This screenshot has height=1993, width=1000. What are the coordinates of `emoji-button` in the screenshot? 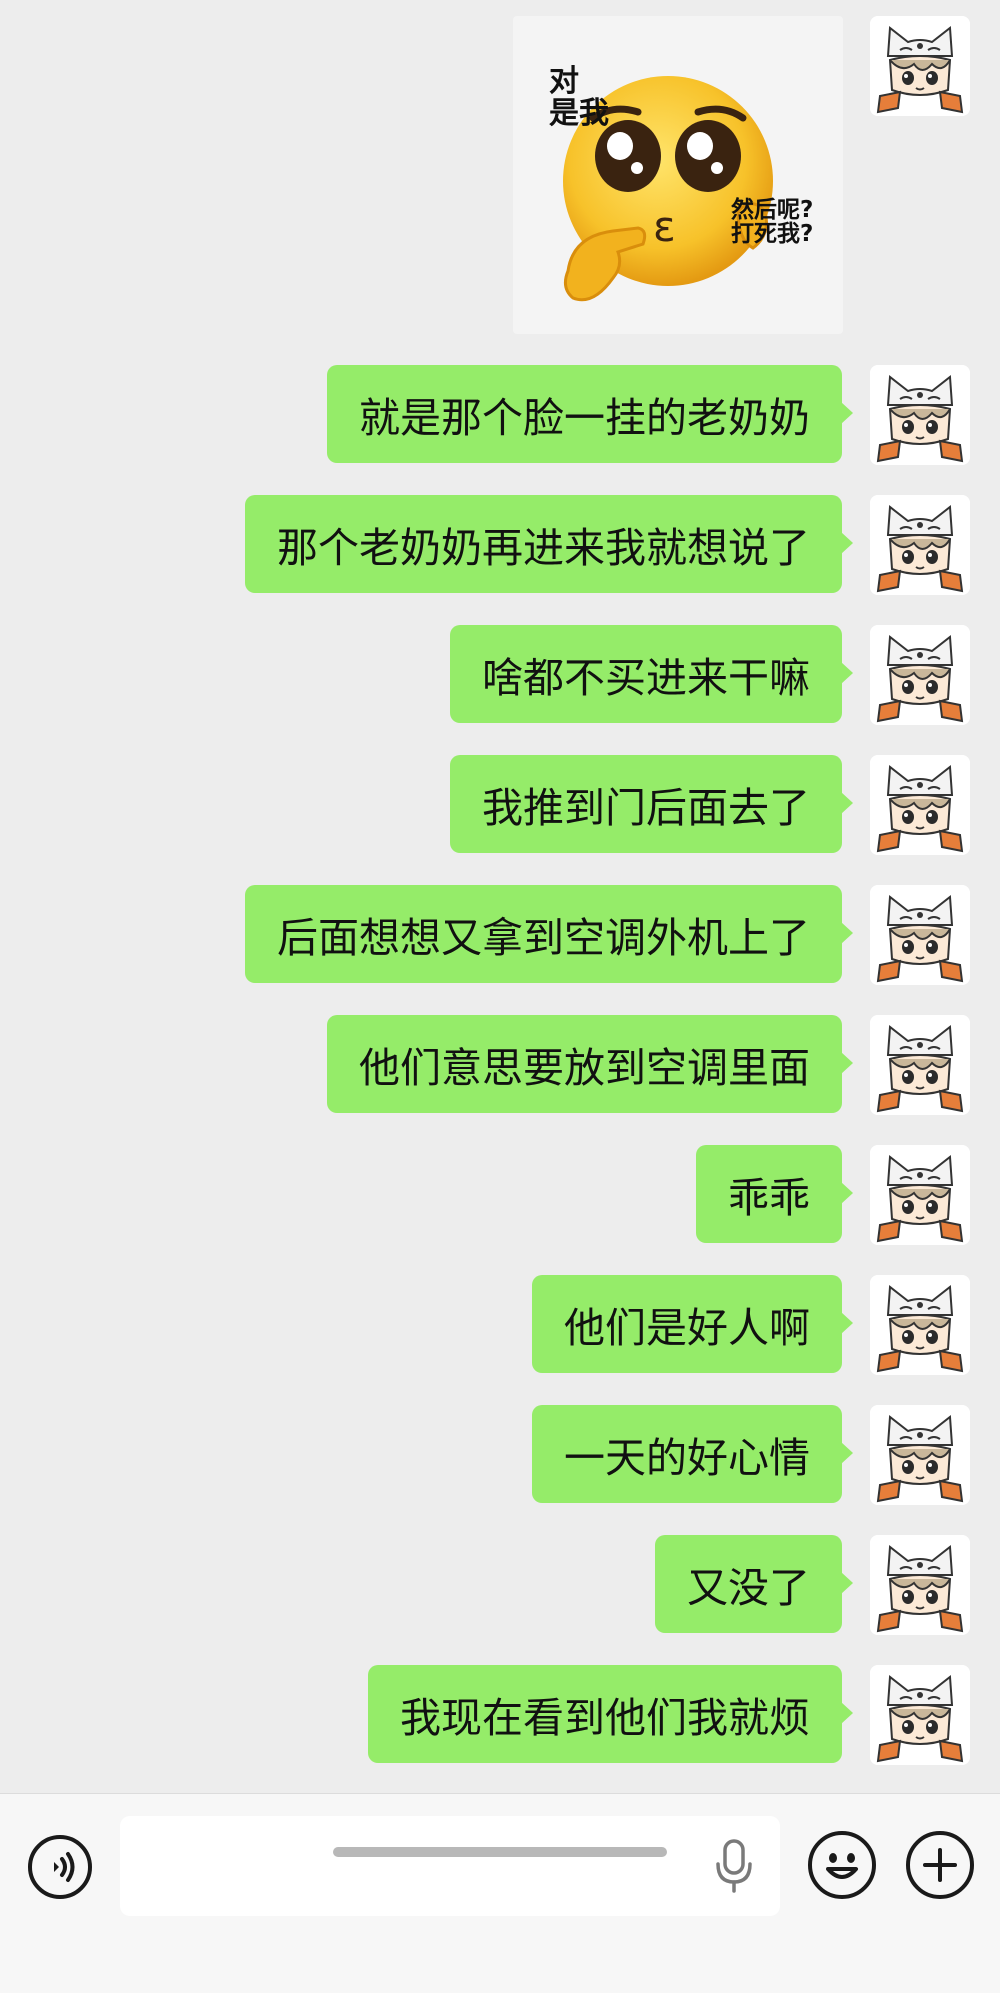 It's located at (842, 1865).